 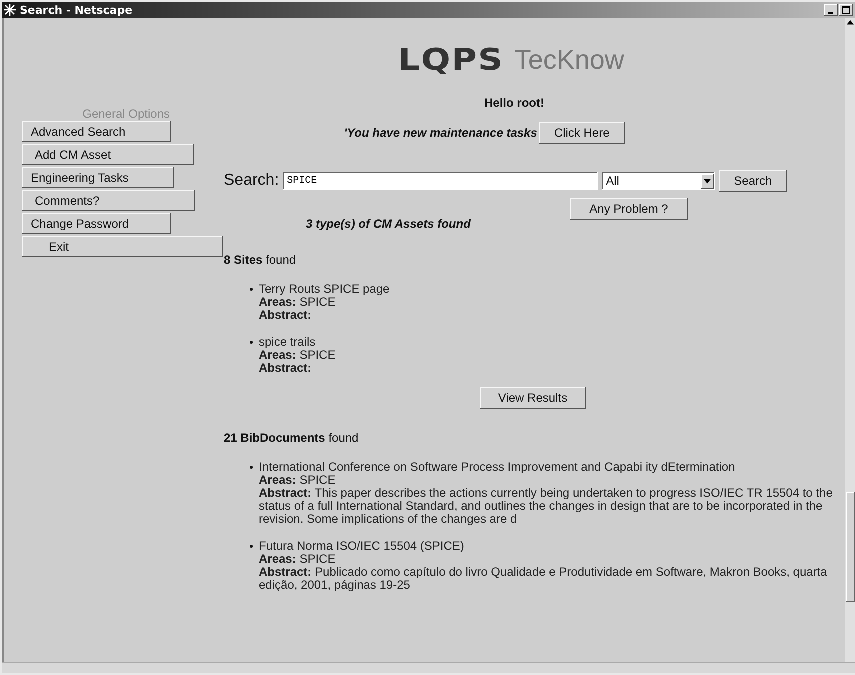 I want to click on scroll-thumb, so click(x=850, y=547).